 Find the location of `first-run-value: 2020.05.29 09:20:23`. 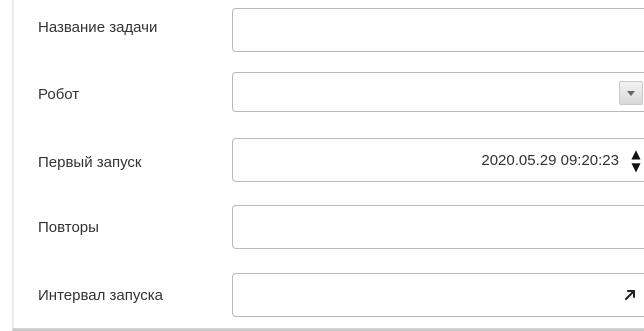

first-run-value: 2020.05.29 09:20:23 is located at coordinates (550, 160).